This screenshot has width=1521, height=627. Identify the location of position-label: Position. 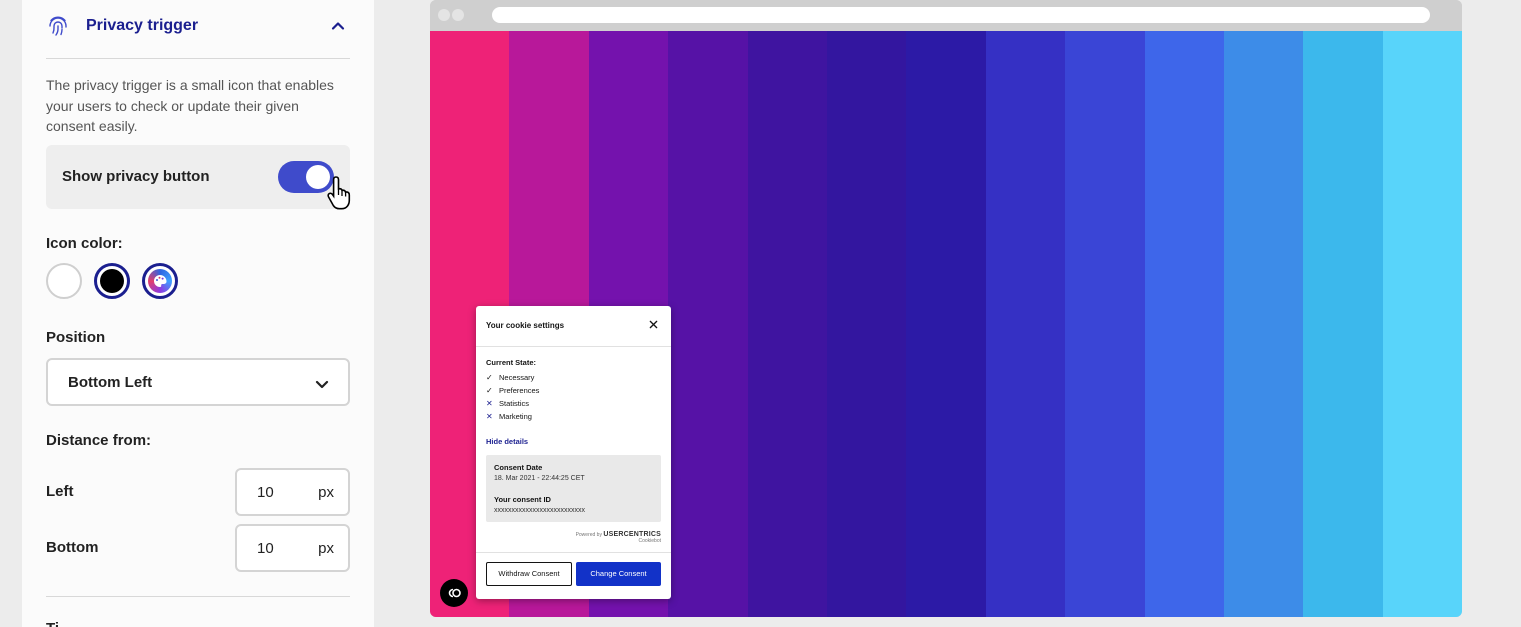
(76, 337).